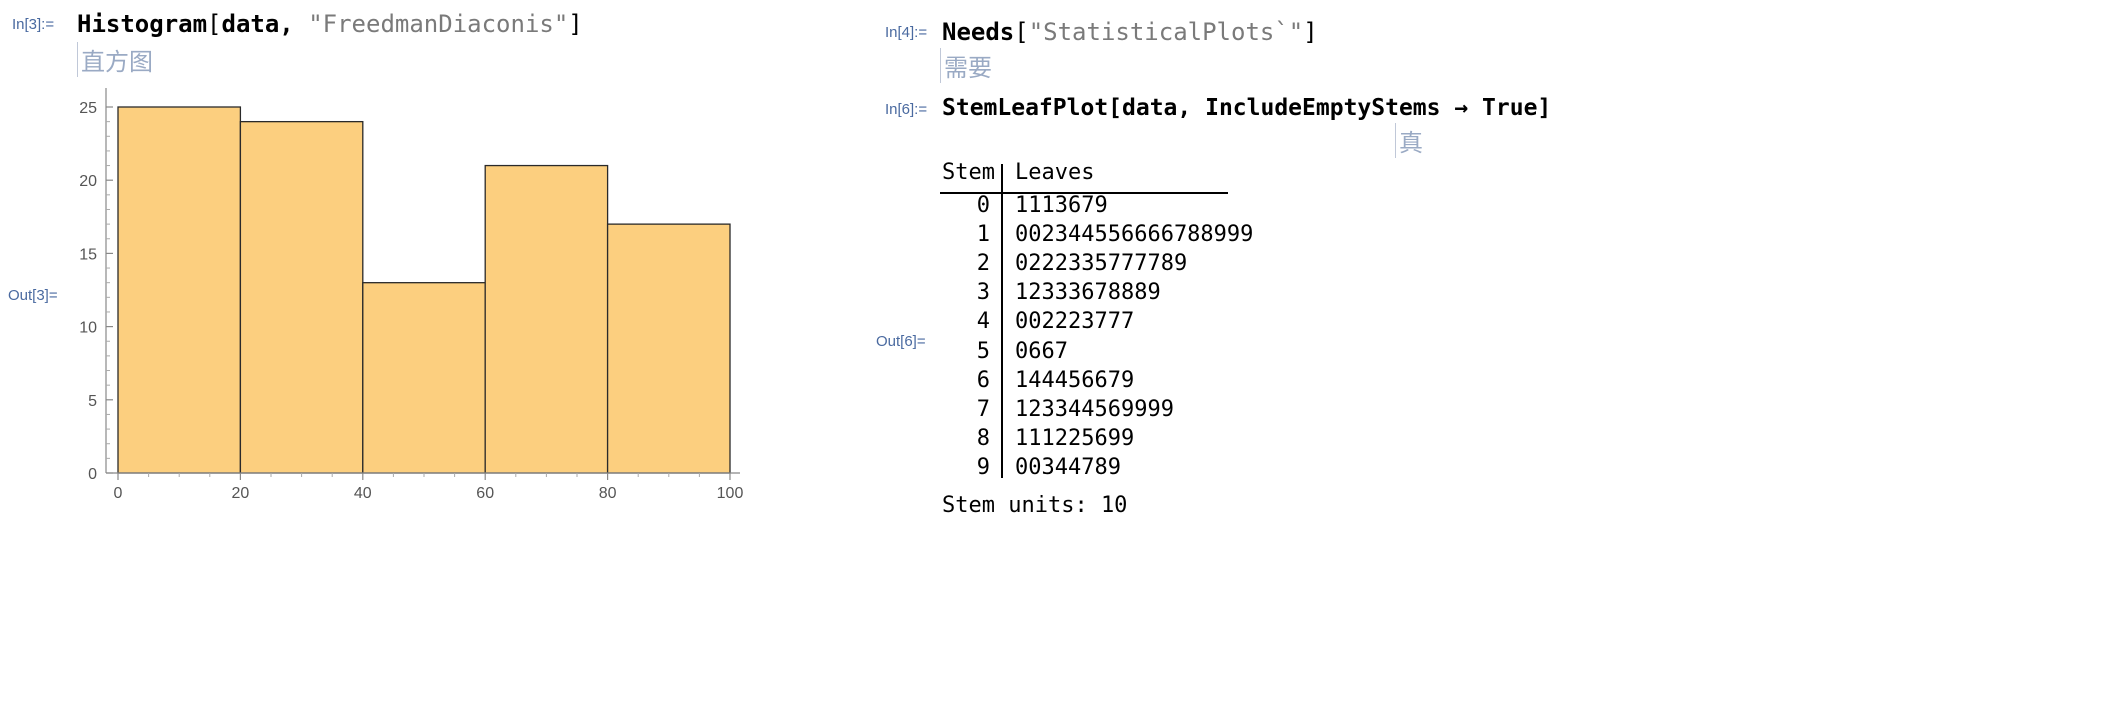 Image resolution: width=2126 pixels, height=709 pixels. Describe the element at coordinates (1075, 438) in the screenshot. I see `leaves-value: 111225699` at that location.